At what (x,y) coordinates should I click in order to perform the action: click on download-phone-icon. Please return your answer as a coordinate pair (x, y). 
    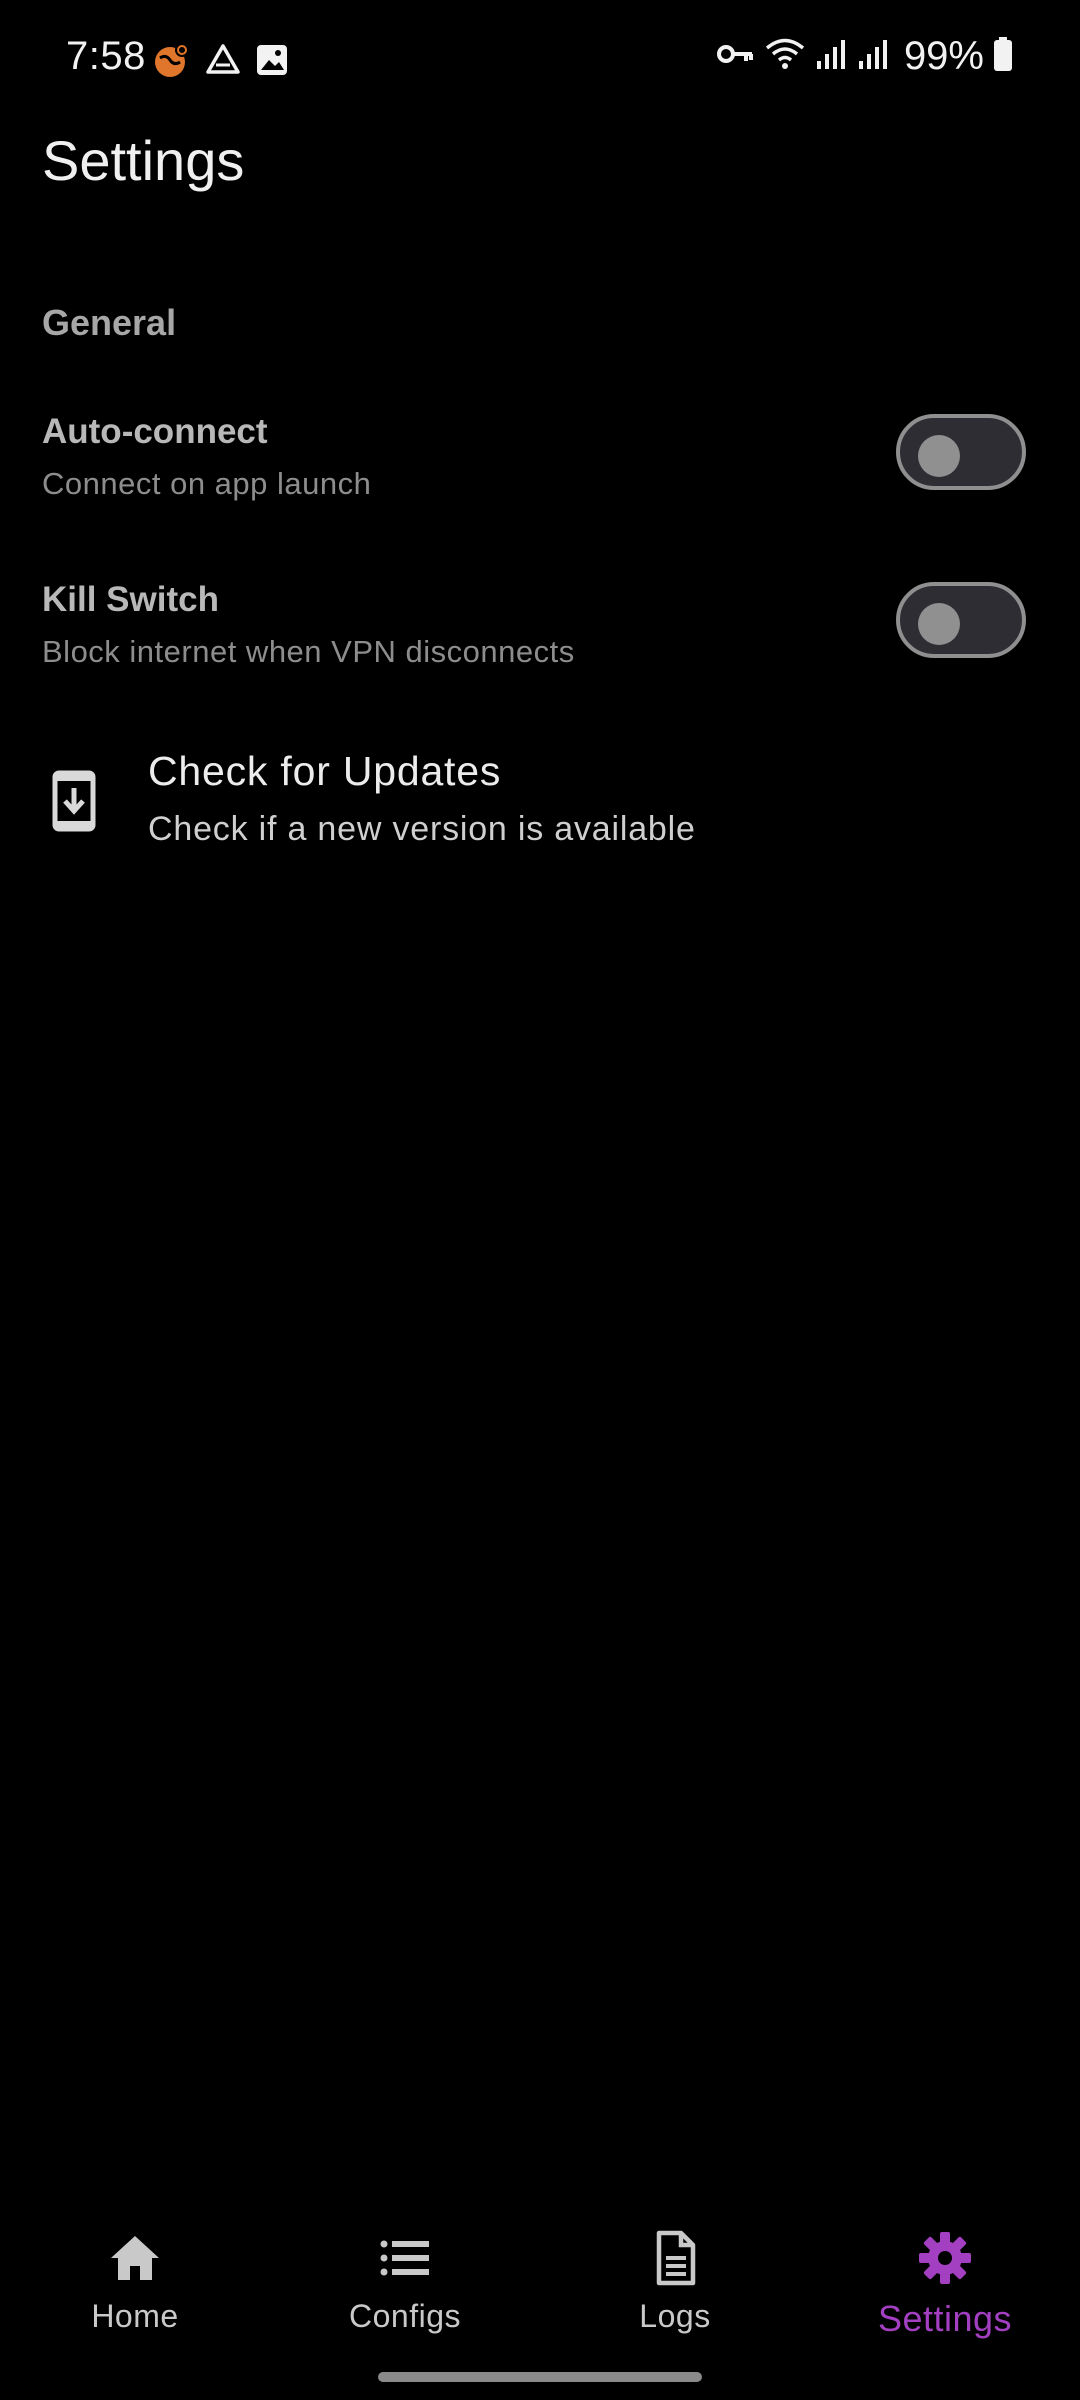
    Looking at the image, I should click on (74, 801).